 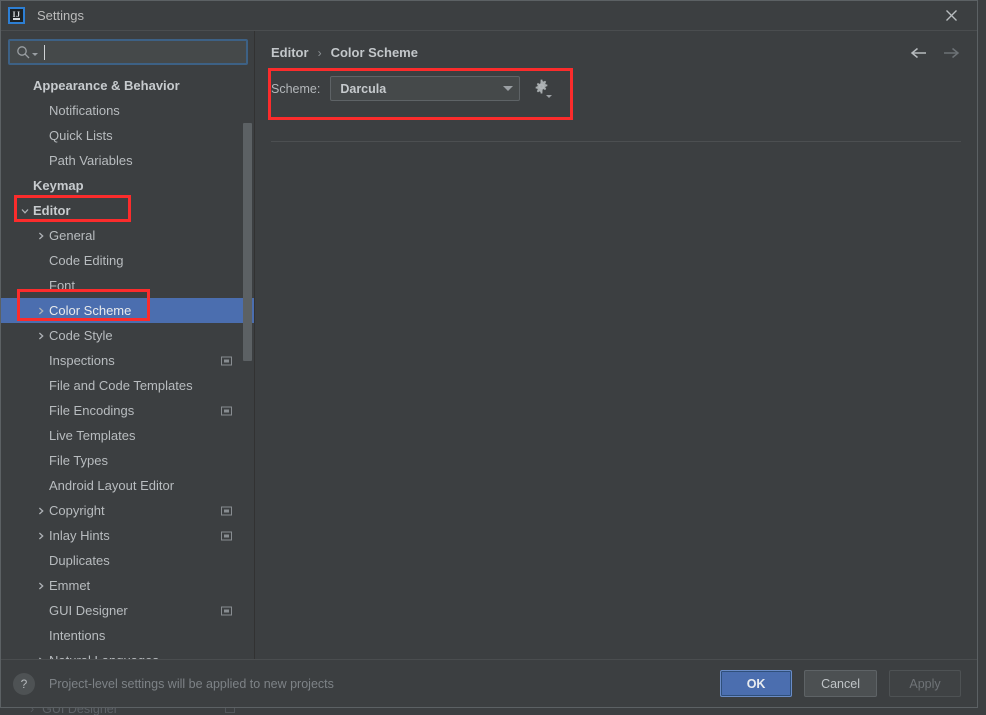 What do you see at coordinates (127, 510) in the screenshot?
I see `sidebar-item-copyright: Copyright` at bounding box center [127, 510].